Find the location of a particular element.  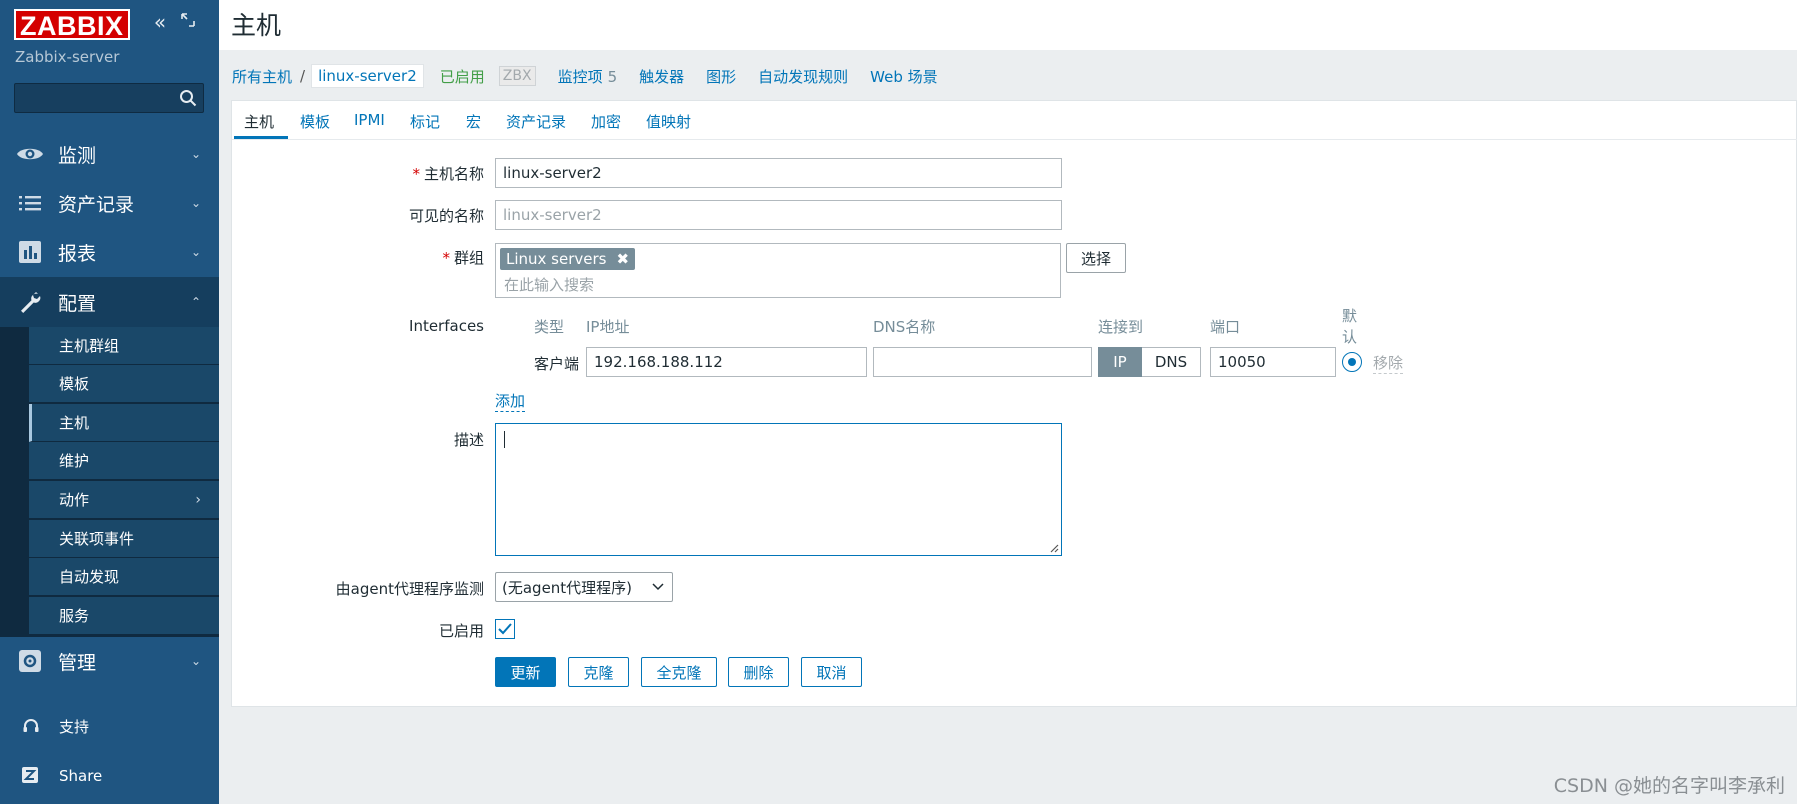

nav-monitoring: 监测 ⌄ is located at coordinates (109, 154).